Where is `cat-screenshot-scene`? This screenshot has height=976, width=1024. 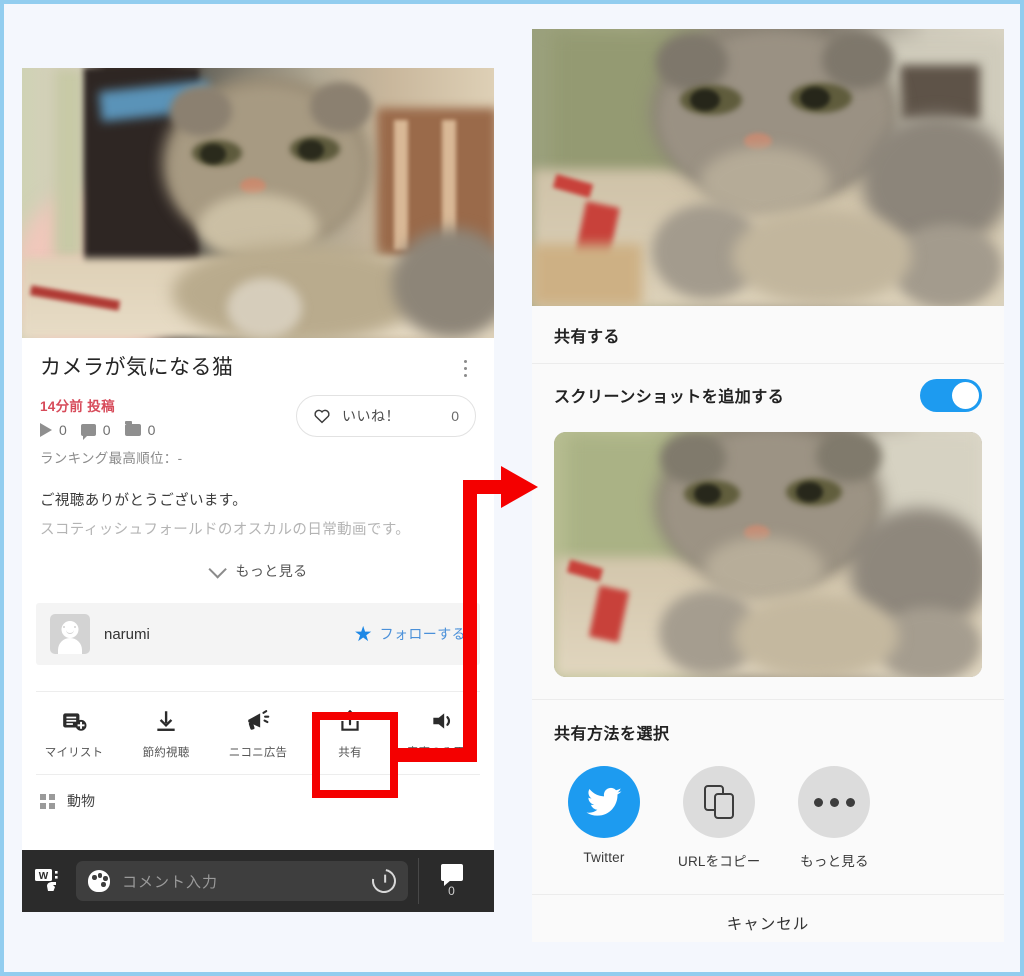
cat-screenshot-scene is located at coordinates (768, 554).